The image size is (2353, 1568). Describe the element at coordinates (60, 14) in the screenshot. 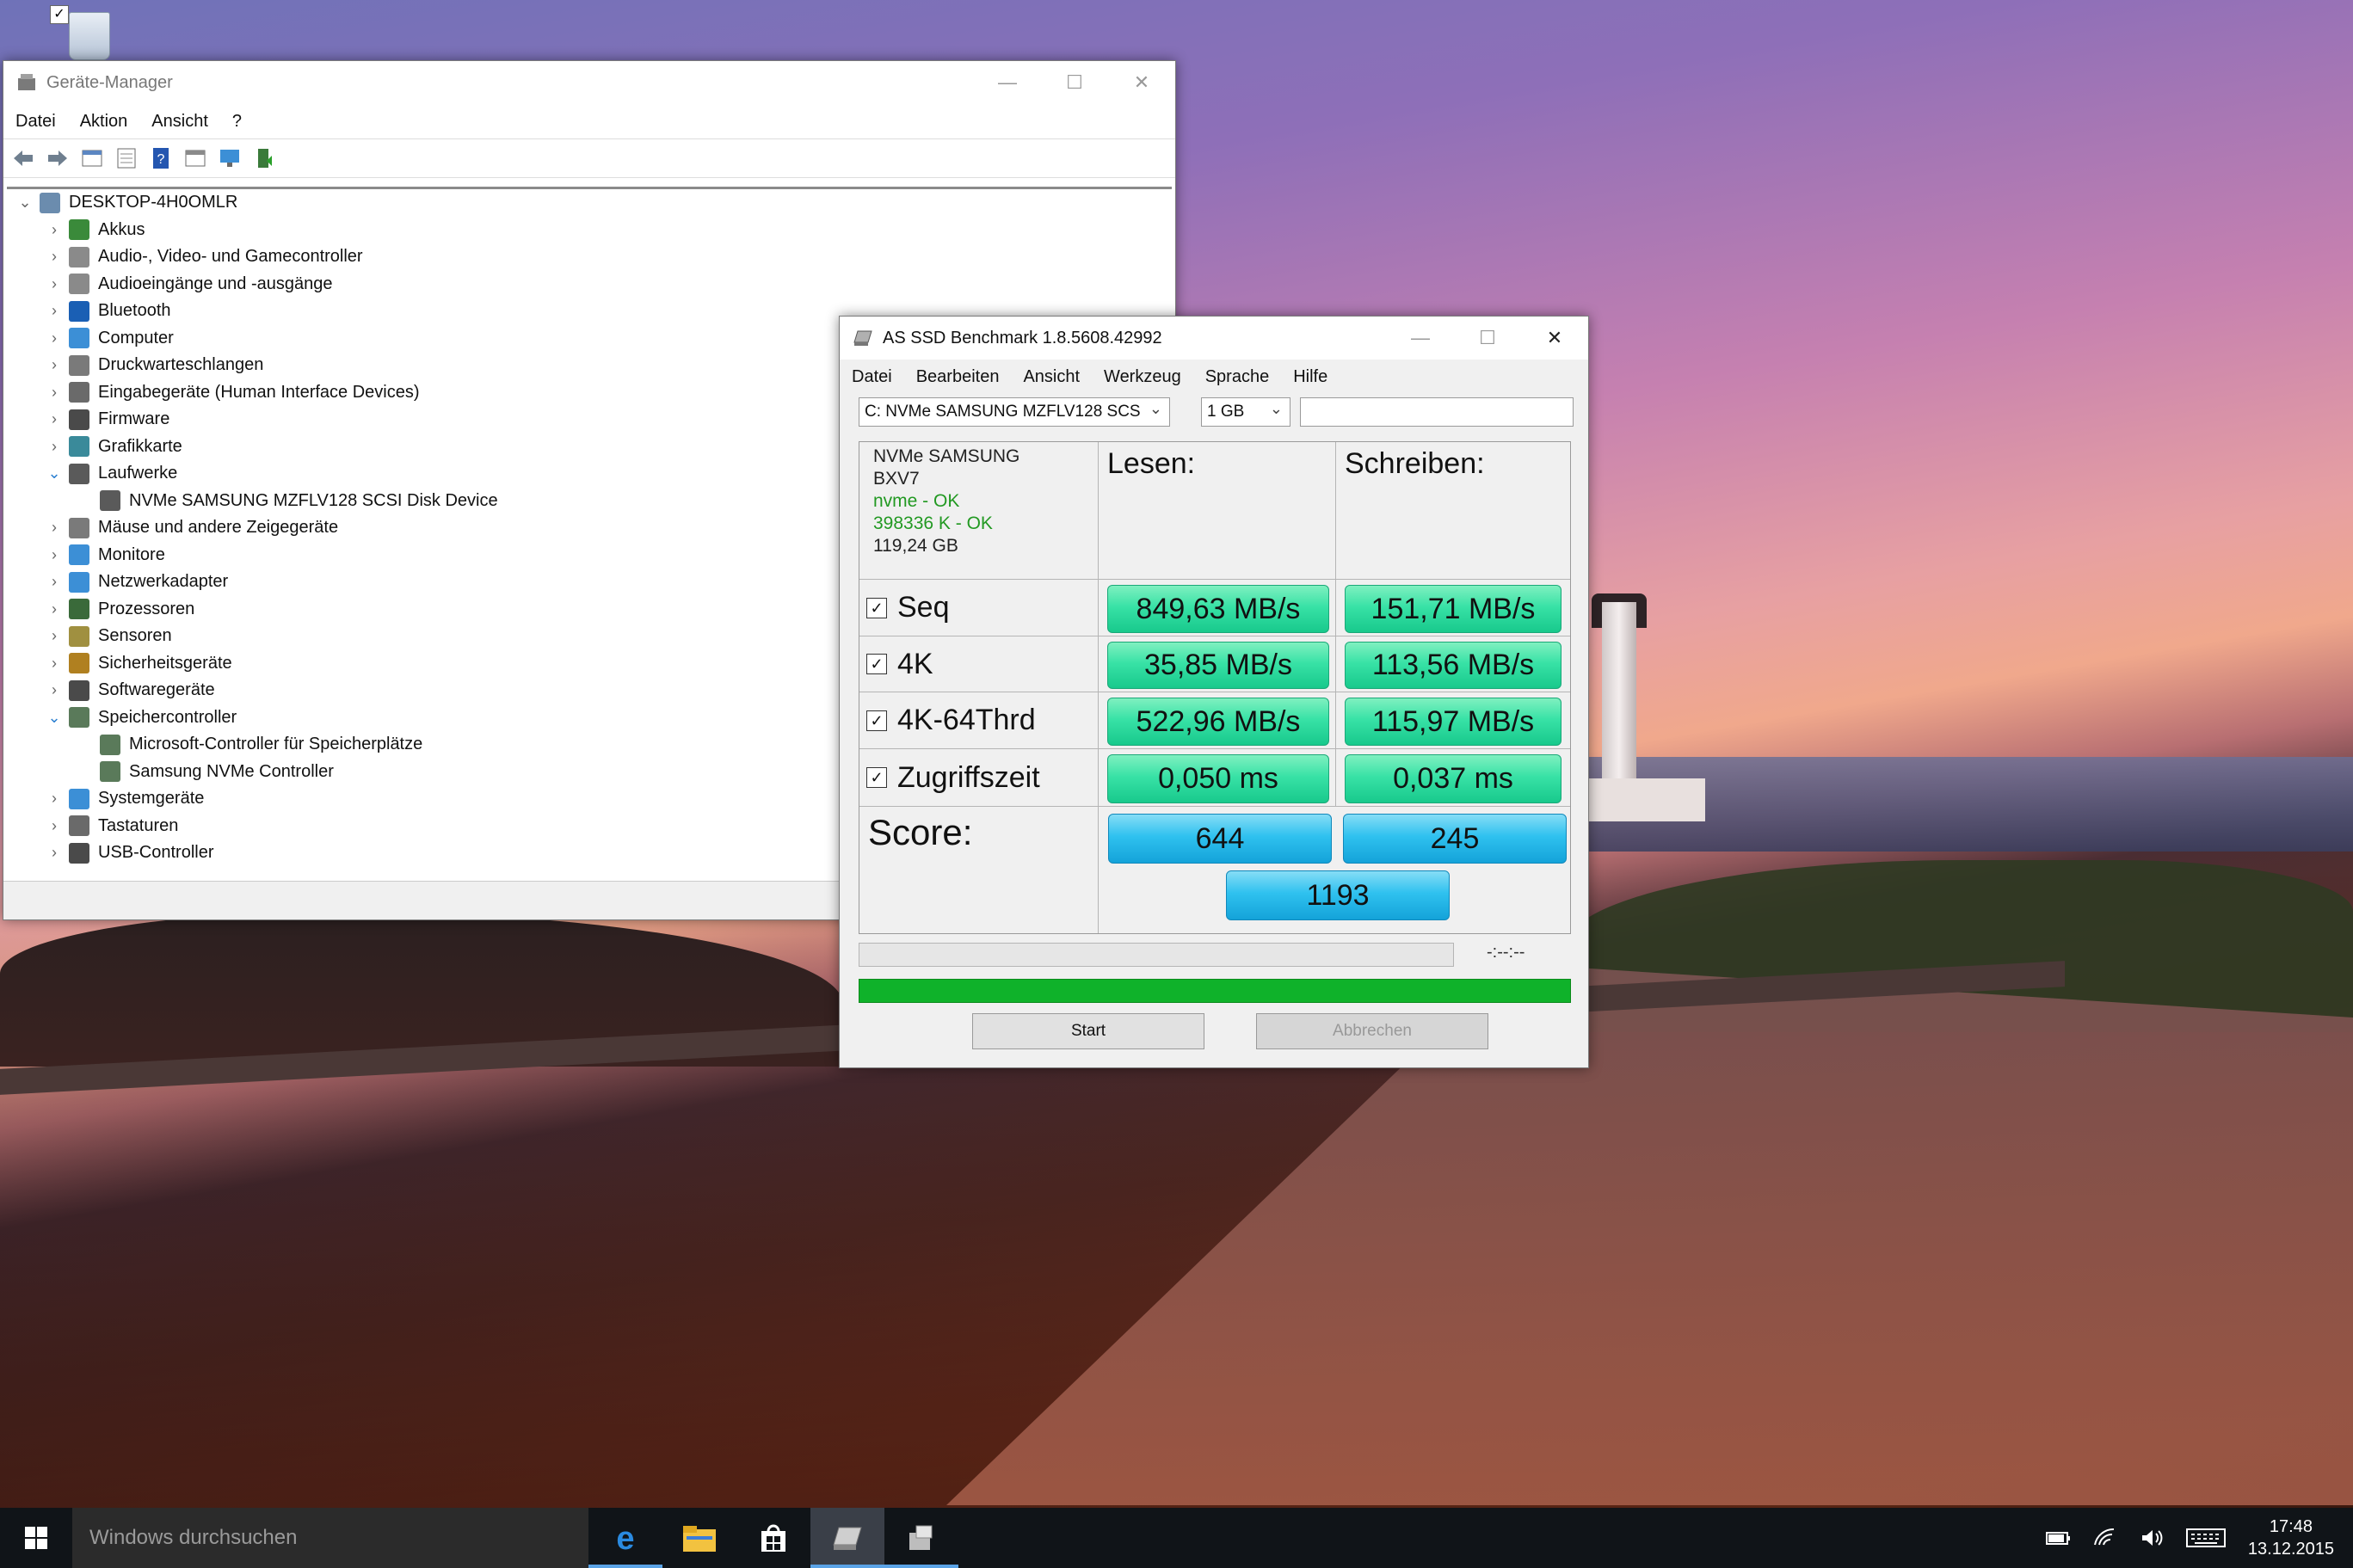

I see `recycle-bin-checkbox: ✓` at that location.